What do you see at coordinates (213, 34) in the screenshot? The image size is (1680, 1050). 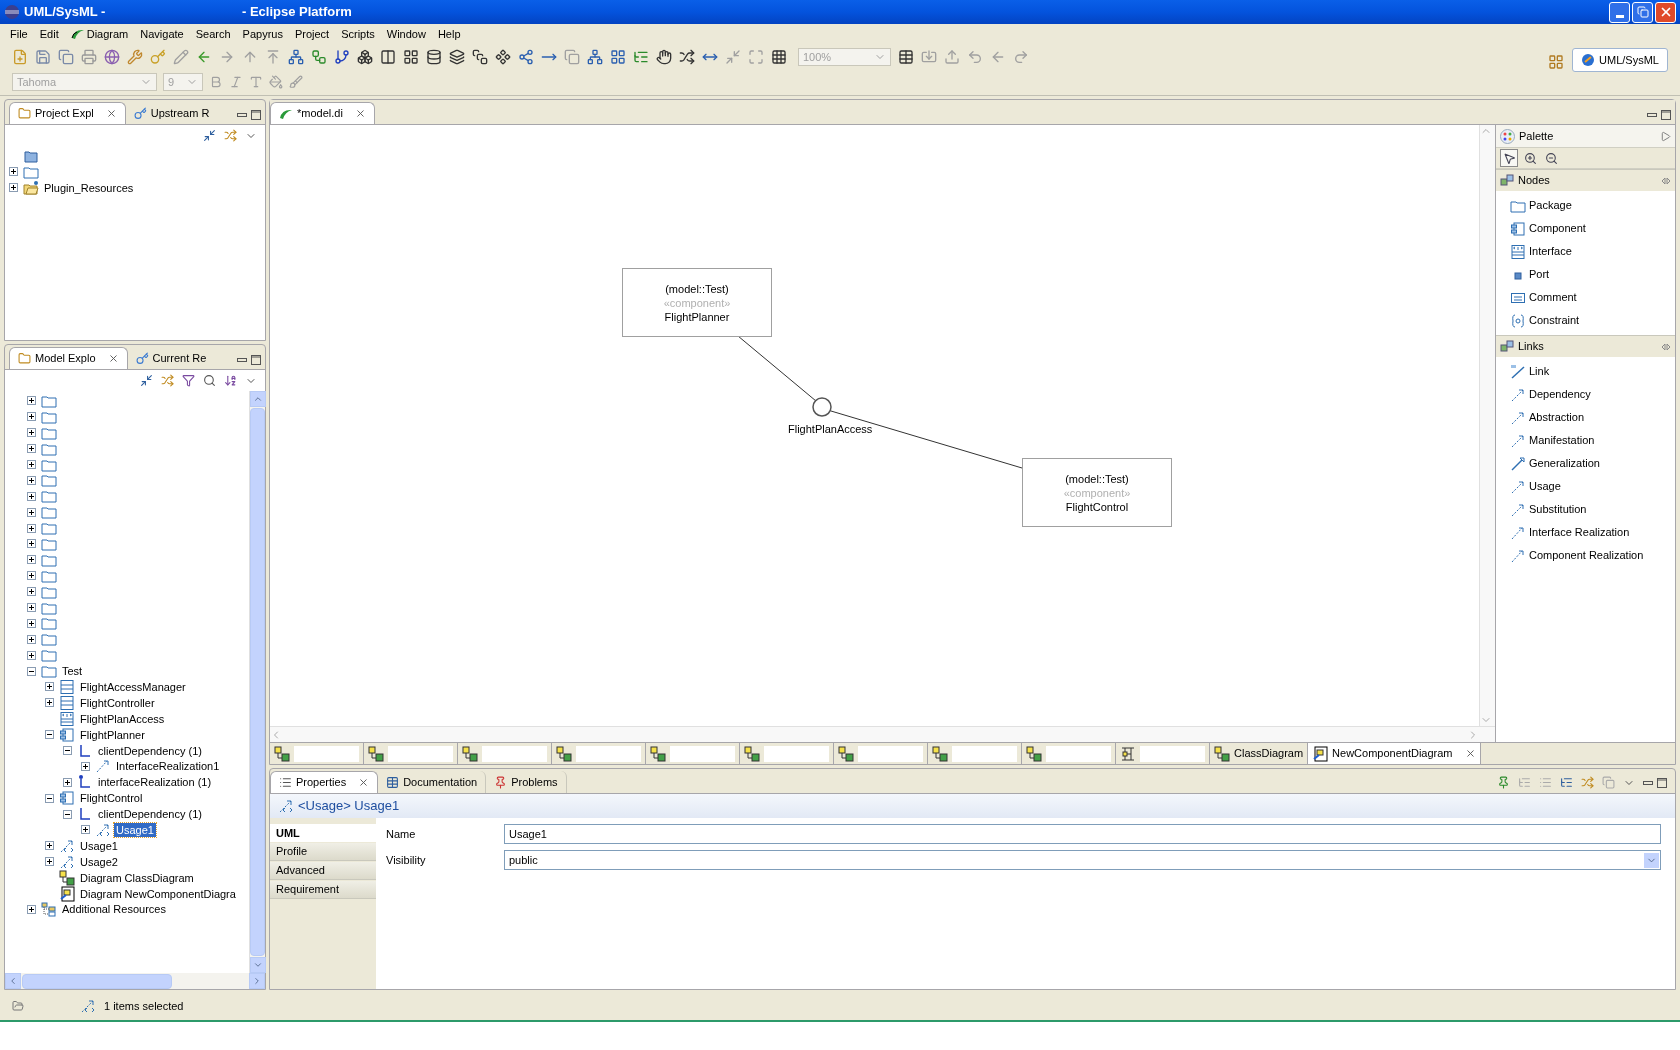 I see `menu-item: Search` at bounding box center [213, 34].